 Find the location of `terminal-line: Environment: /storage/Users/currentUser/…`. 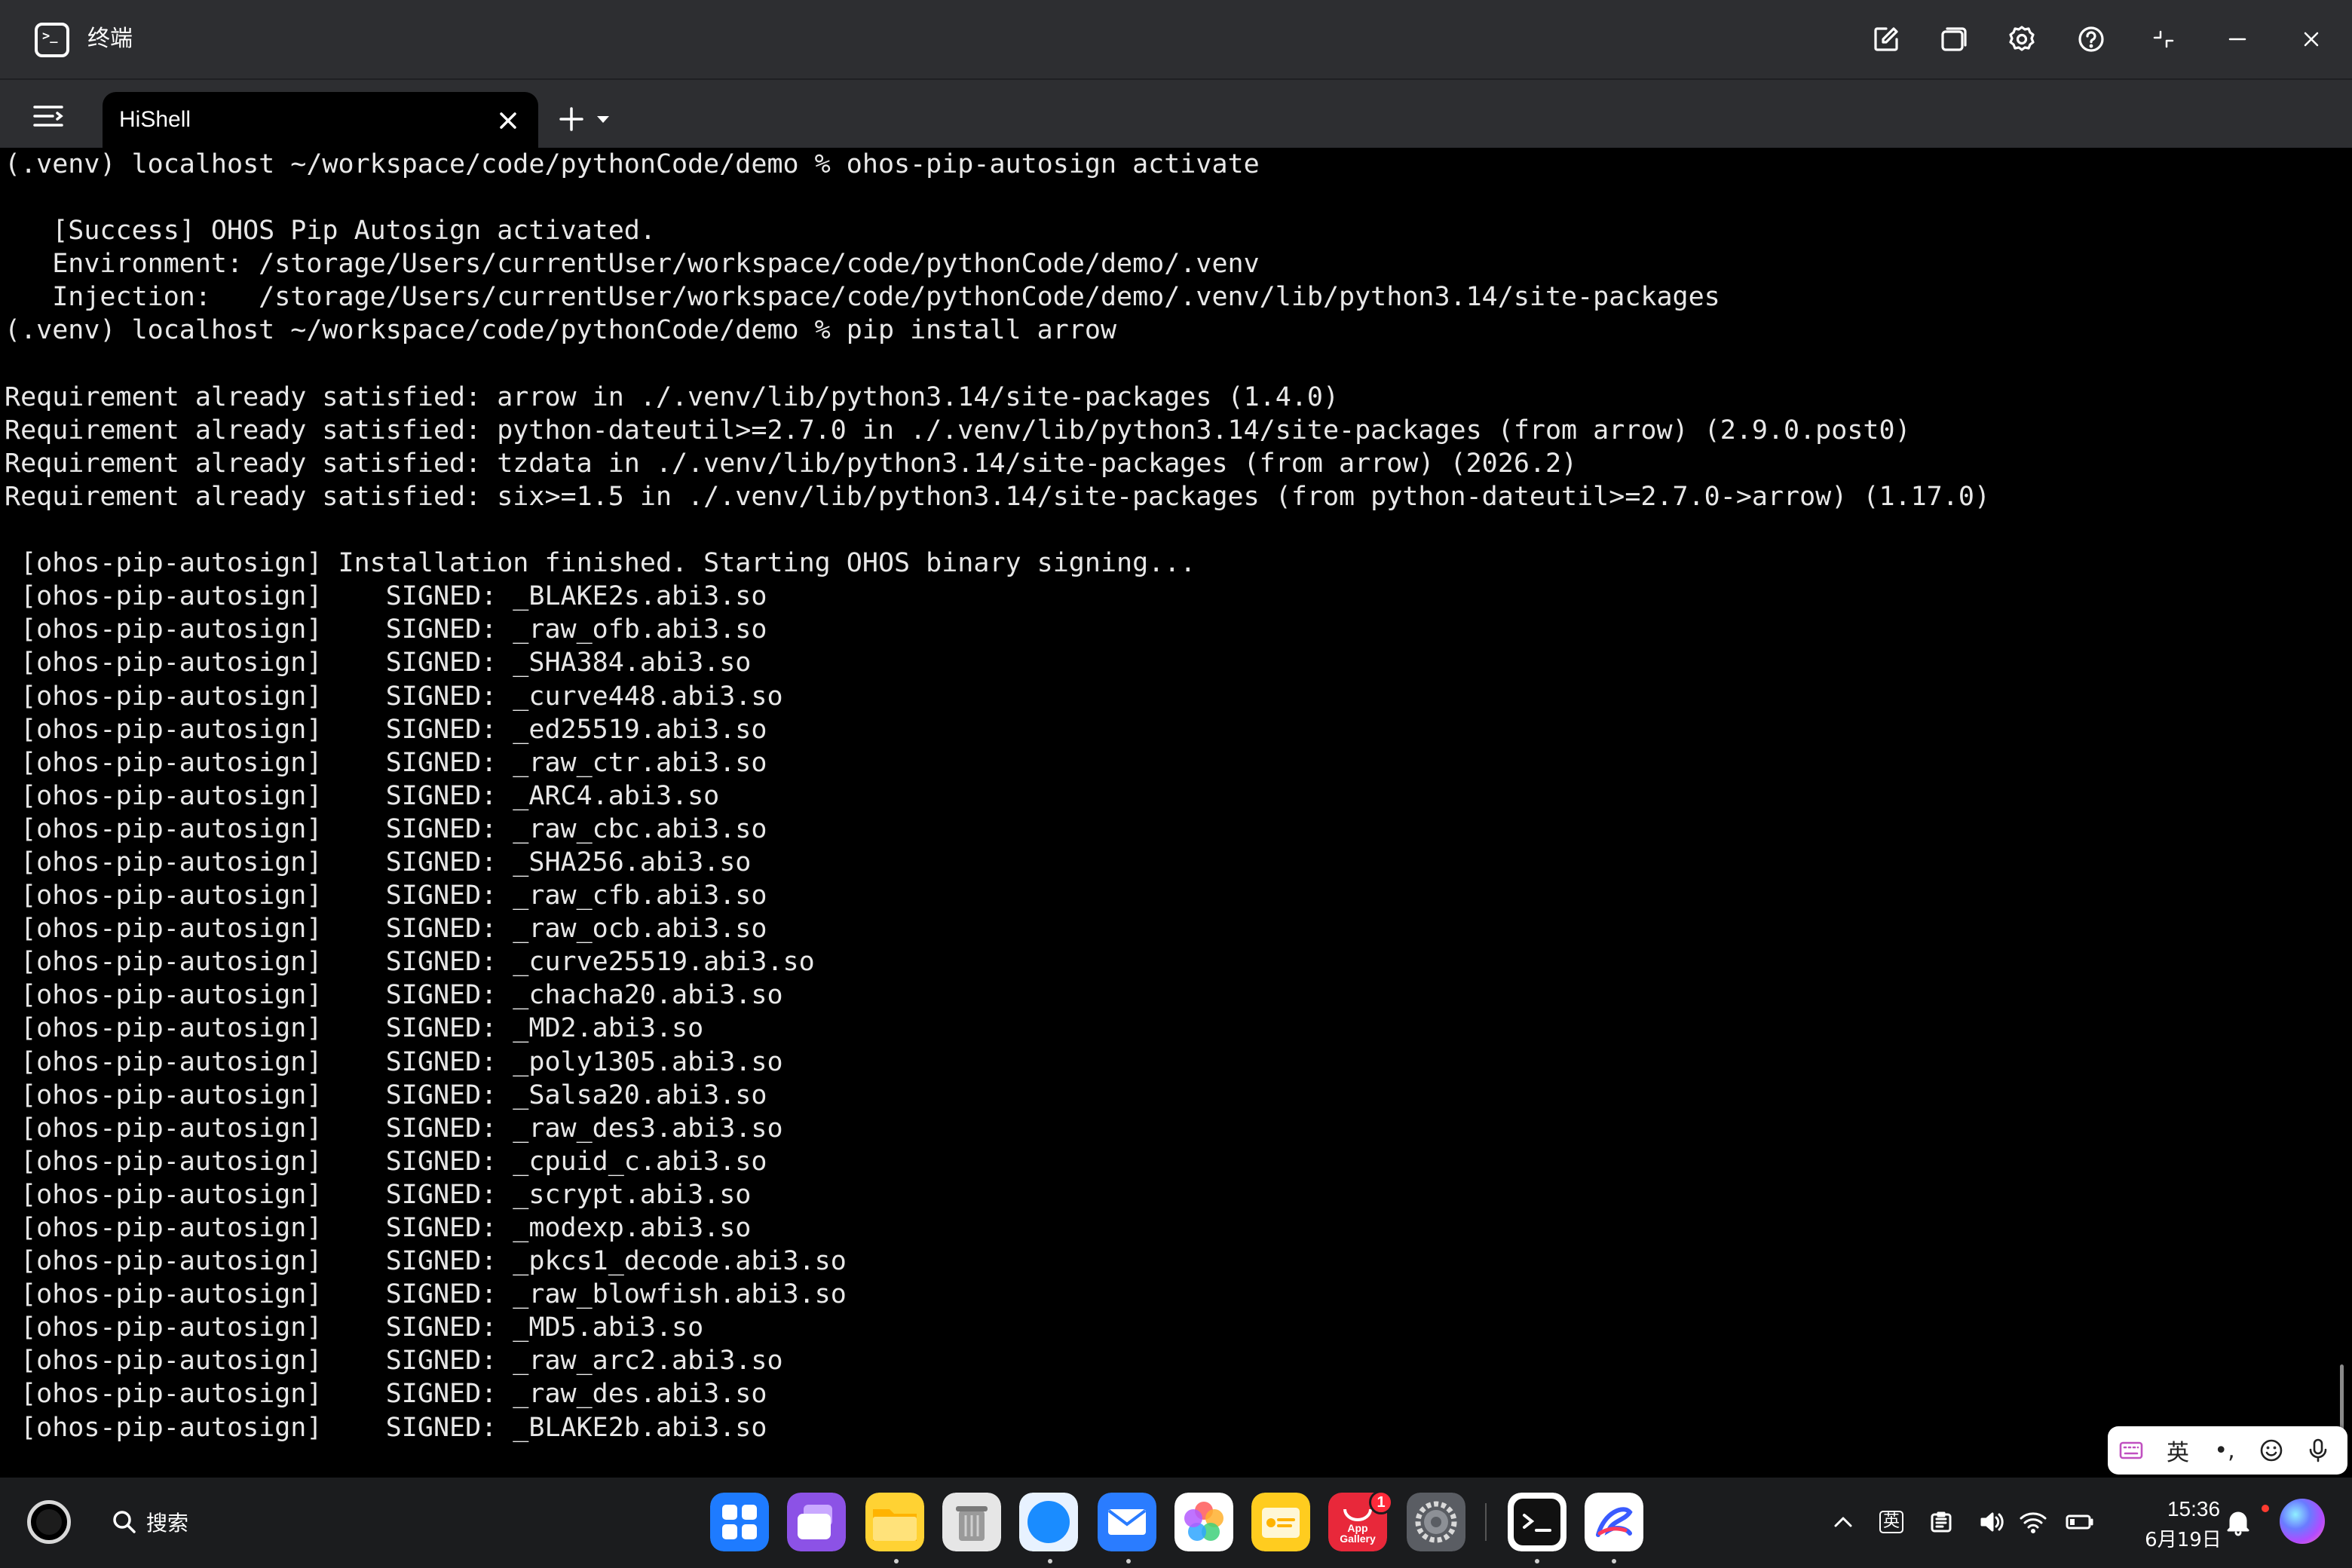

terminal-line: Environment: /storage/Users/currentUser/… is located at coordinates (632, 264).